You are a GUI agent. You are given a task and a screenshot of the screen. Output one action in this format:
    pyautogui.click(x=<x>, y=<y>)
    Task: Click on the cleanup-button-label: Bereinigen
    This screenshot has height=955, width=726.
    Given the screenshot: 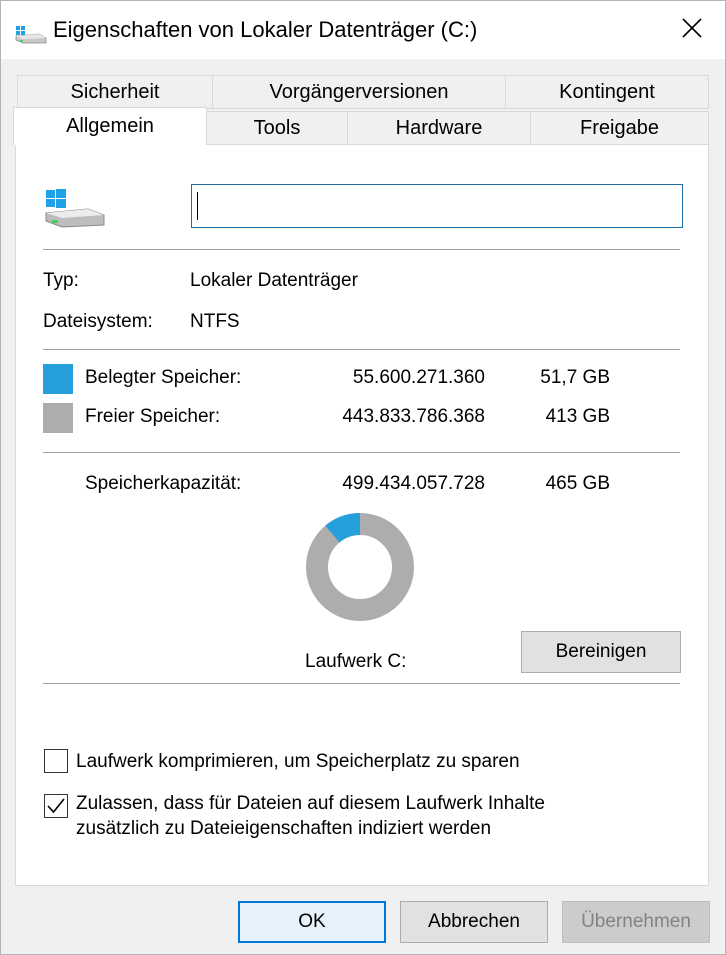 What is the action you would take?
    pyautogui.click(x=601, y=651)
    